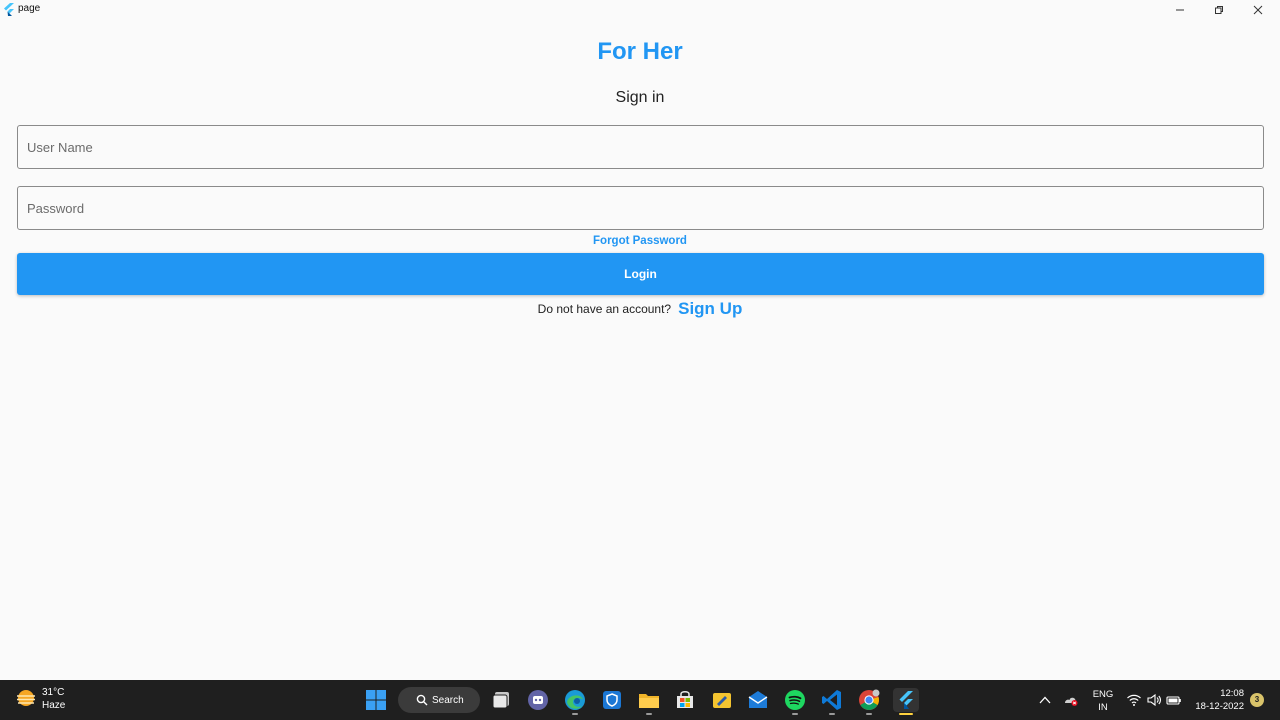  I want to click on taskbar-spotify, so click(795, 700).